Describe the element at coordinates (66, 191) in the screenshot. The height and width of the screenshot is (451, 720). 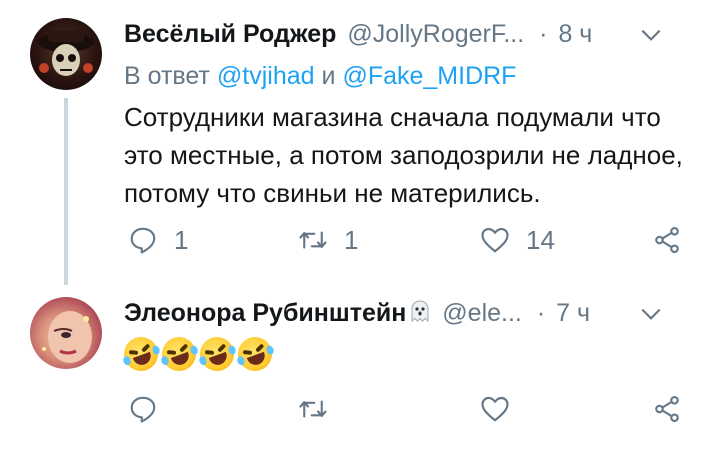
I see `thread-line` at that location.